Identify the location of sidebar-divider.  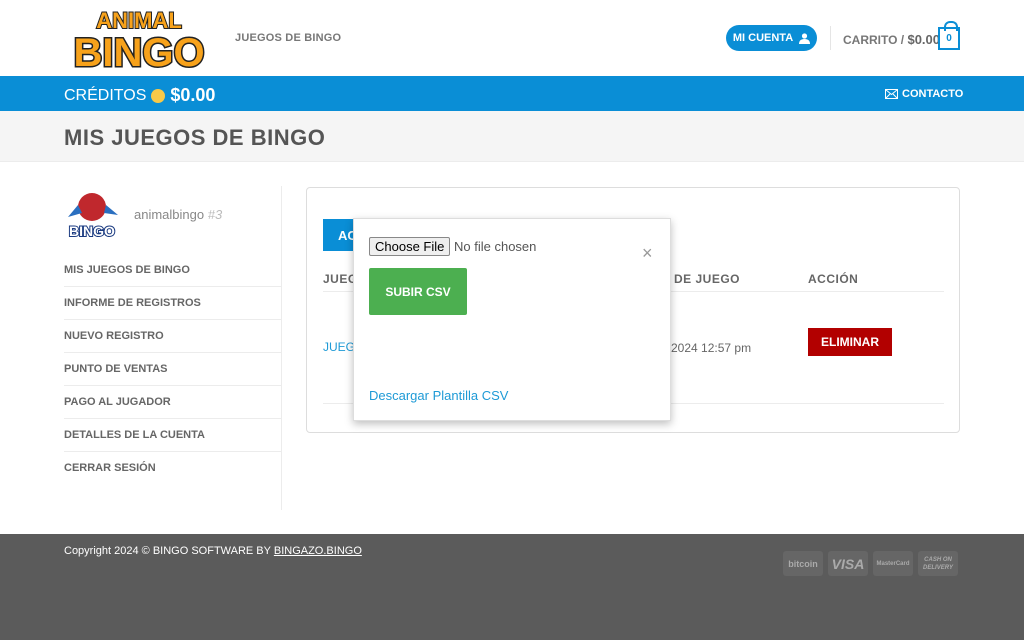
(281, 348).